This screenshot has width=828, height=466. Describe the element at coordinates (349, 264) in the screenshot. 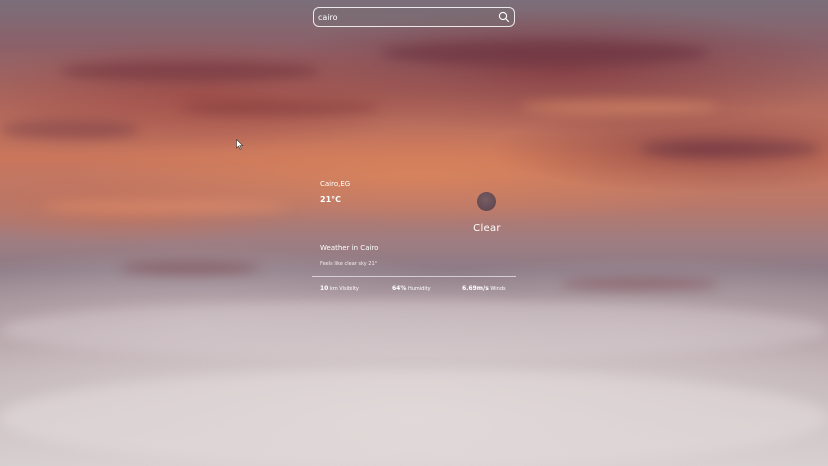

I see `feels-like: Feels like clear sky 21°` at that location.